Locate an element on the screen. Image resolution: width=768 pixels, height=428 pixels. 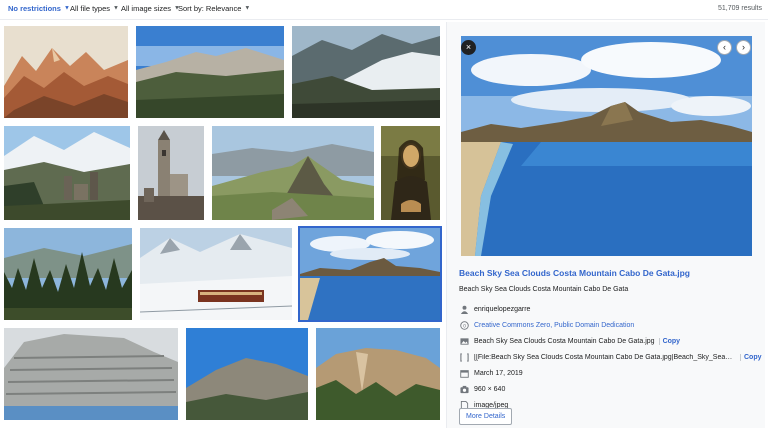
svg-text: 0 is located at coordinates (464, 326).